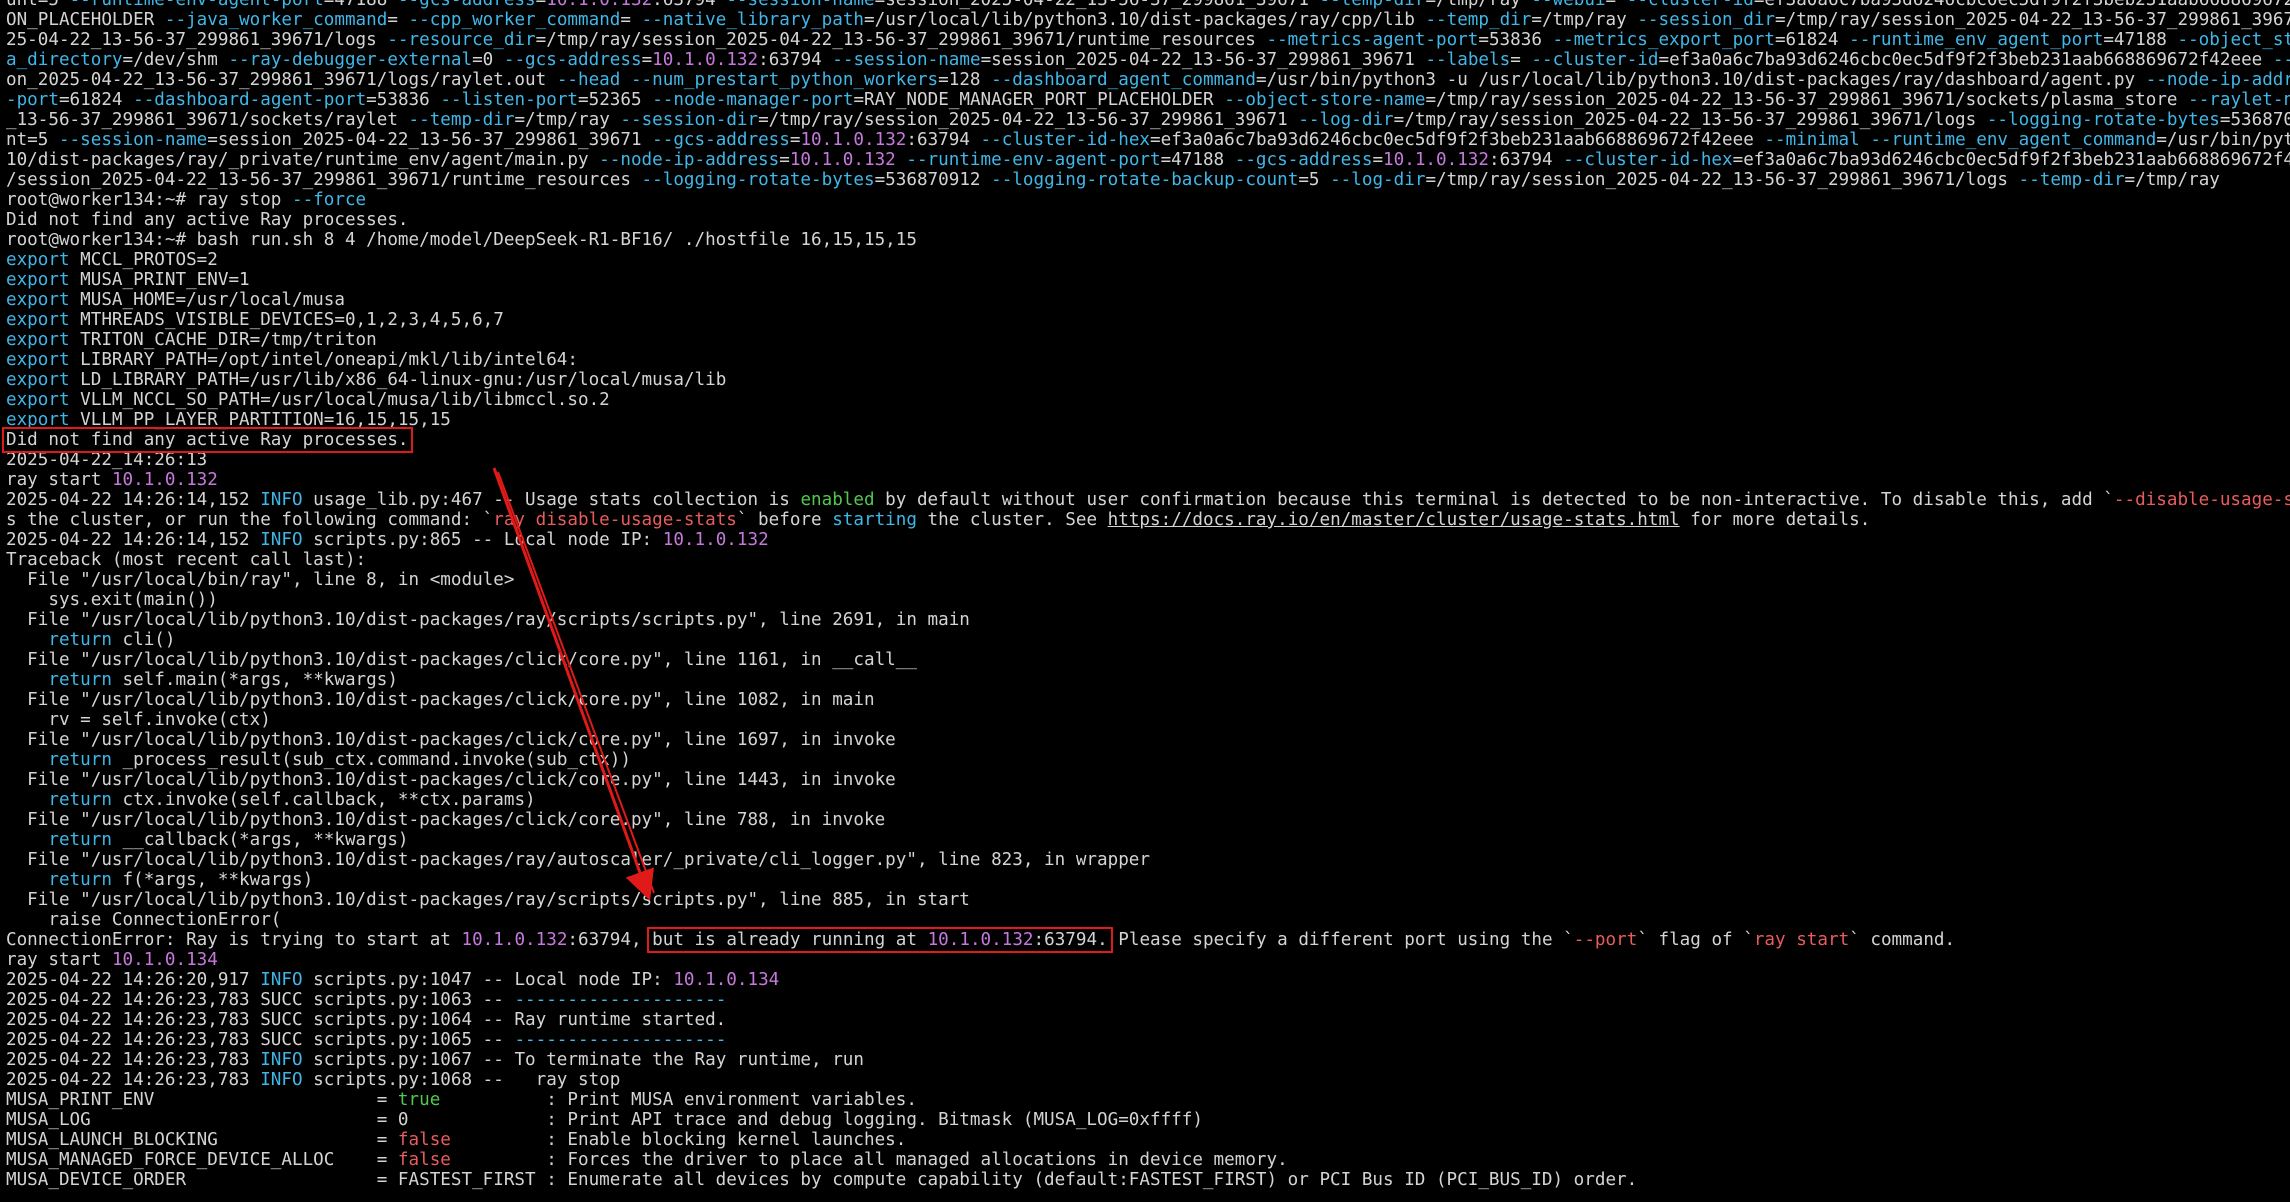 The image size is (2290, 1202). I want to click on terminal-text: ON_PLACEHOLDER, so click(85, 20).